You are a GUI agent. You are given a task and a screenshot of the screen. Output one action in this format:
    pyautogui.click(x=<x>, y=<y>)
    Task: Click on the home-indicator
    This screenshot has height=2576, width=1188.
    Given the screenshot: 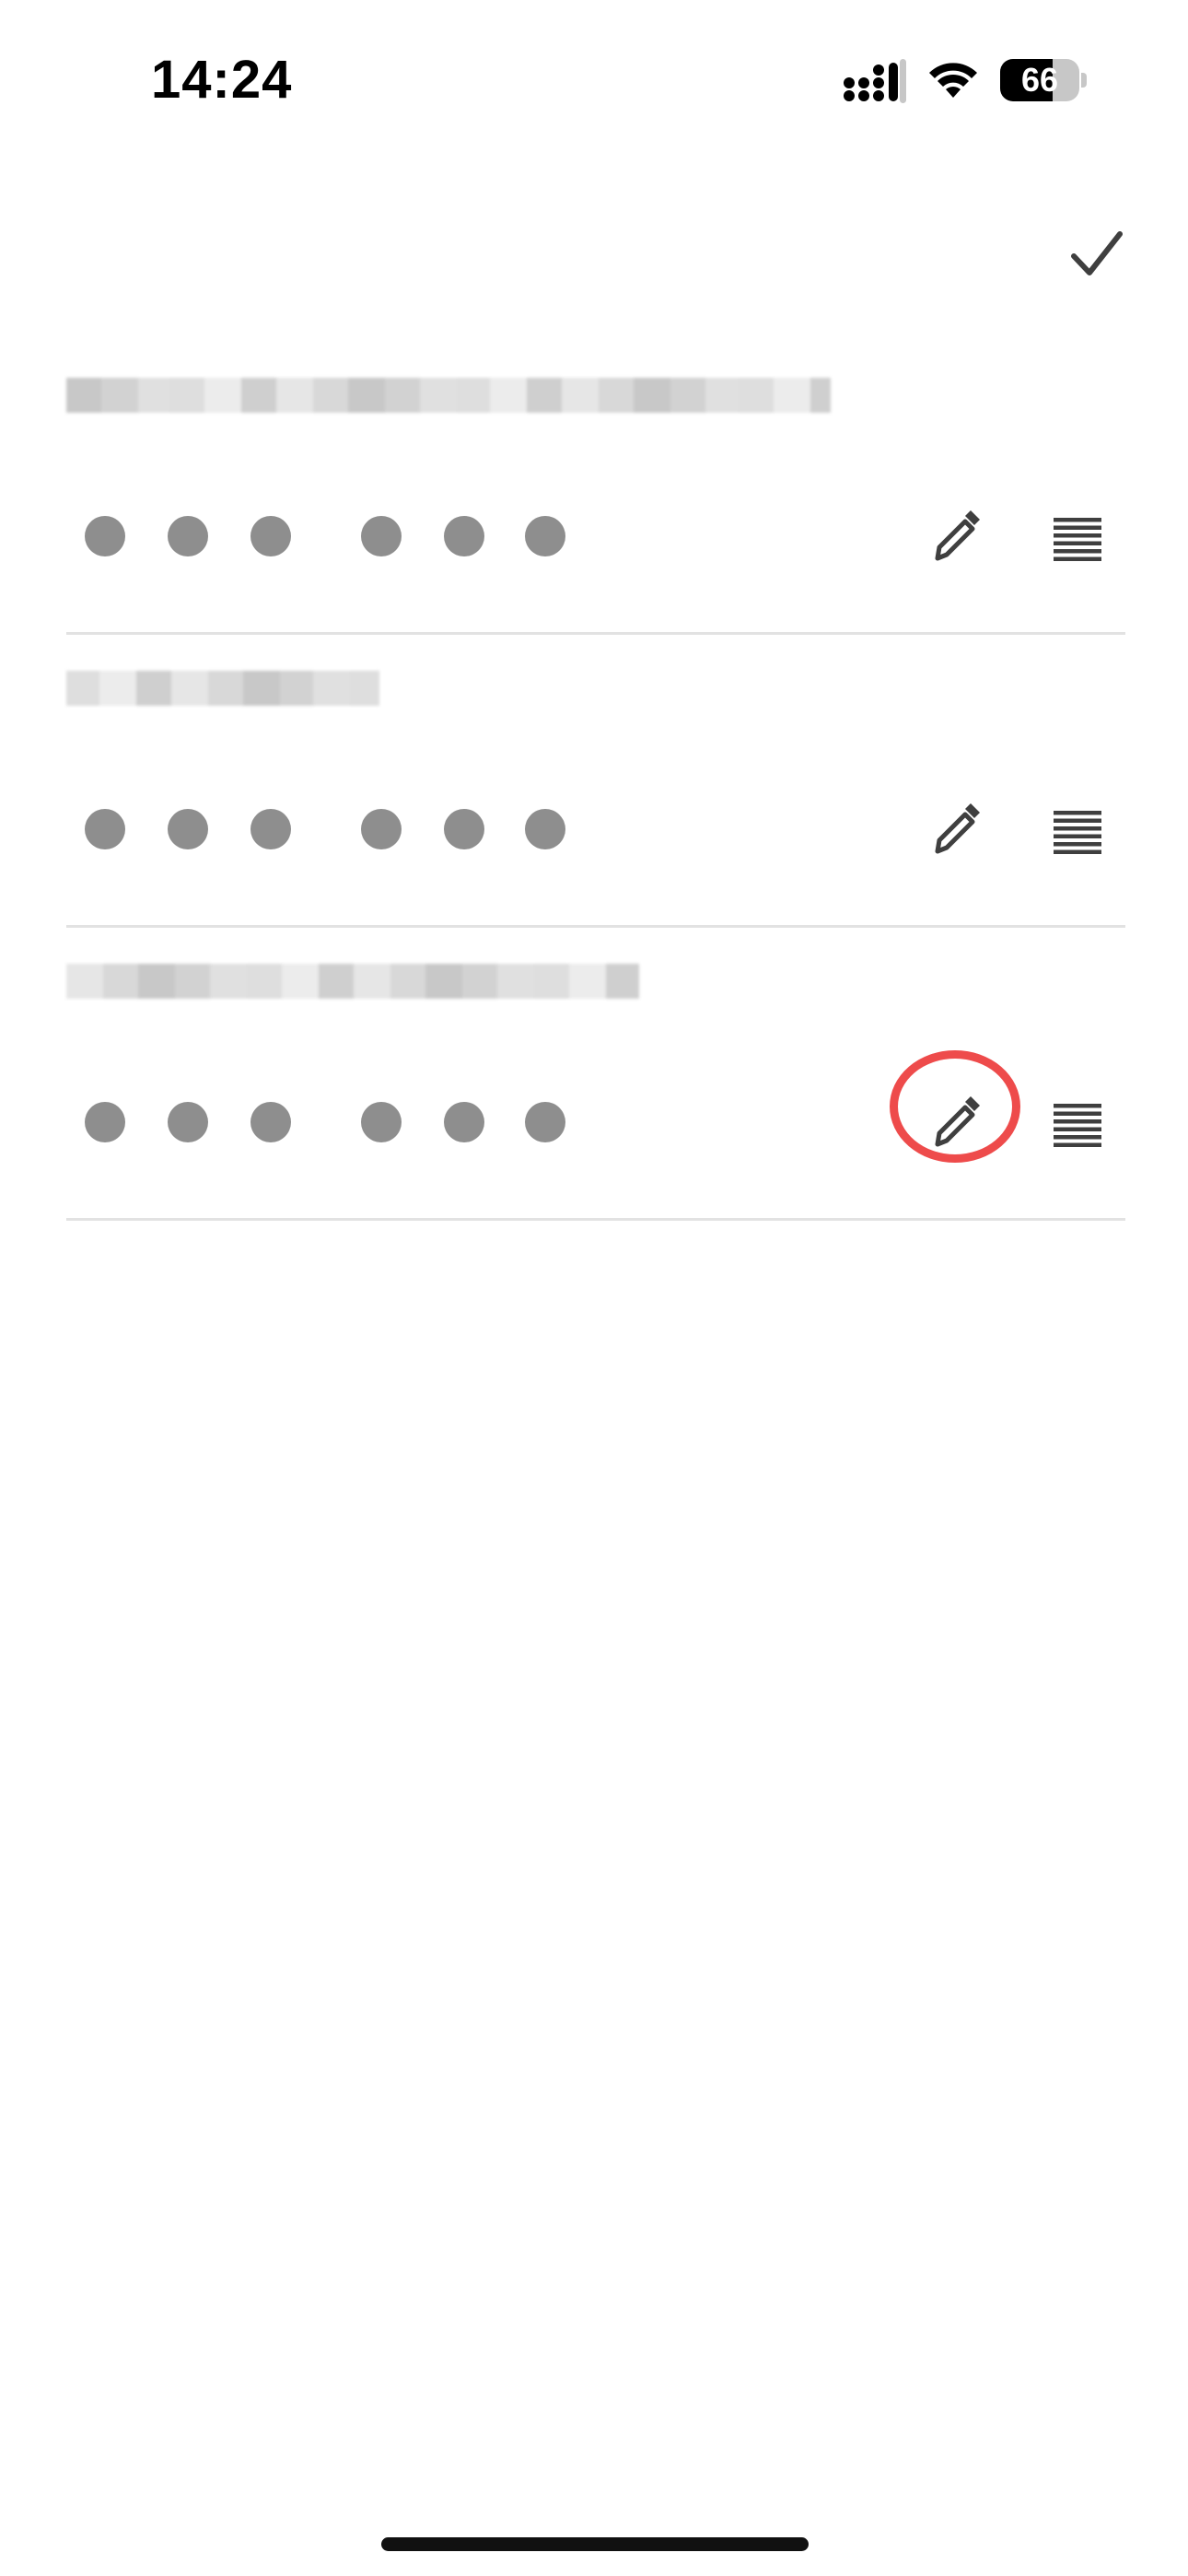 What is the action you would take?
    pyautogui.click(x=595, y=2544)
    